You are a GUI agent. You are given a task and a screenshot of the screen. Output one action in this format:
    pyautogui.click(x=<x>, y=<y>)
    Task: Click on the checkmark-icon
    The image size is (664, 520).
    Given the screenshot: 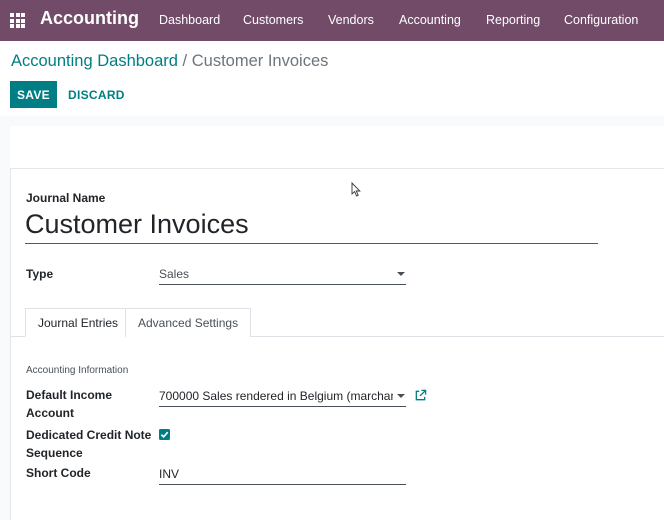 What is the action you would take?
    pyautogui.click(x=164, y=435)
    